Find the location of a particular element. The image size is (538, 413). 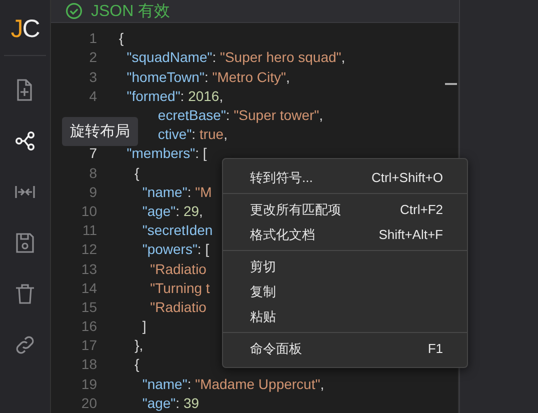

line-number: 12 is located at coordinates (89, 250).